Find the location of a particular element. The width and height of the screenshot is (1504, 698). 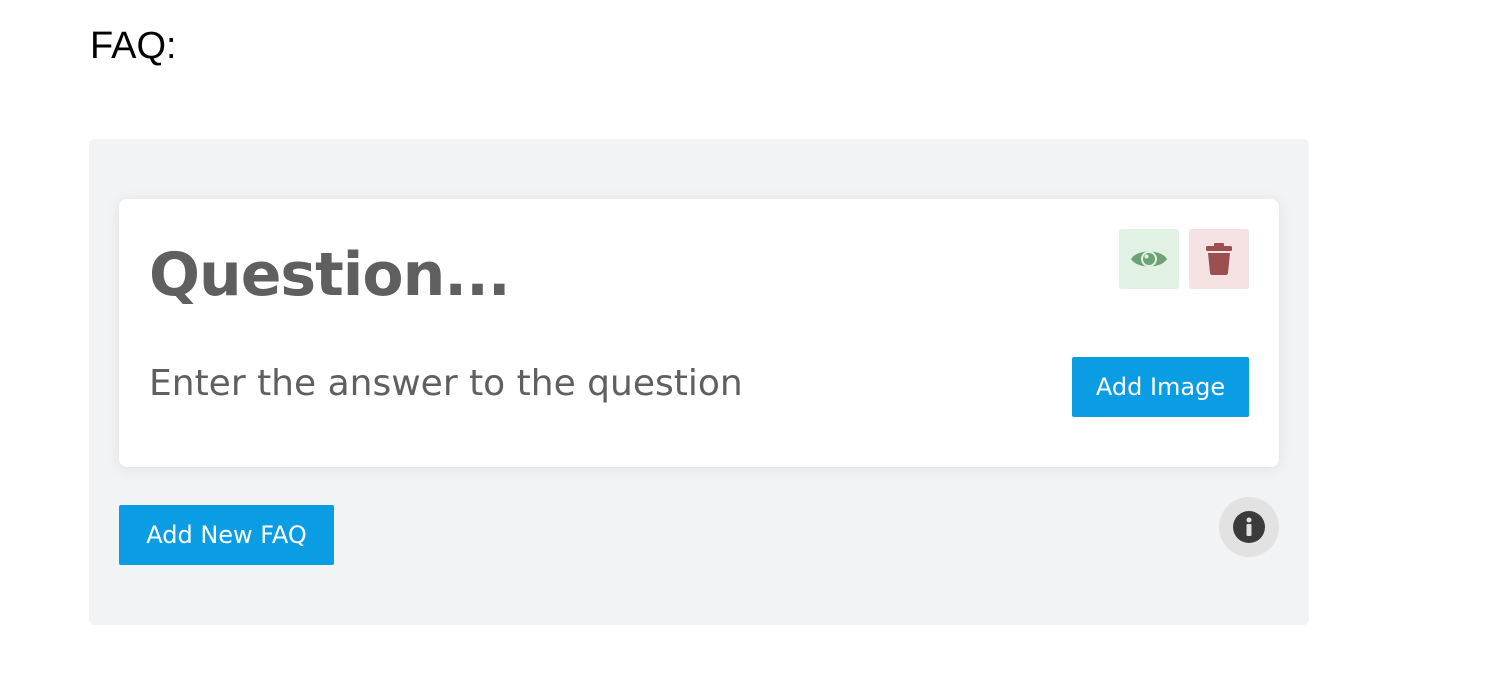

trash-icon is located at coordinates (1219, 259).